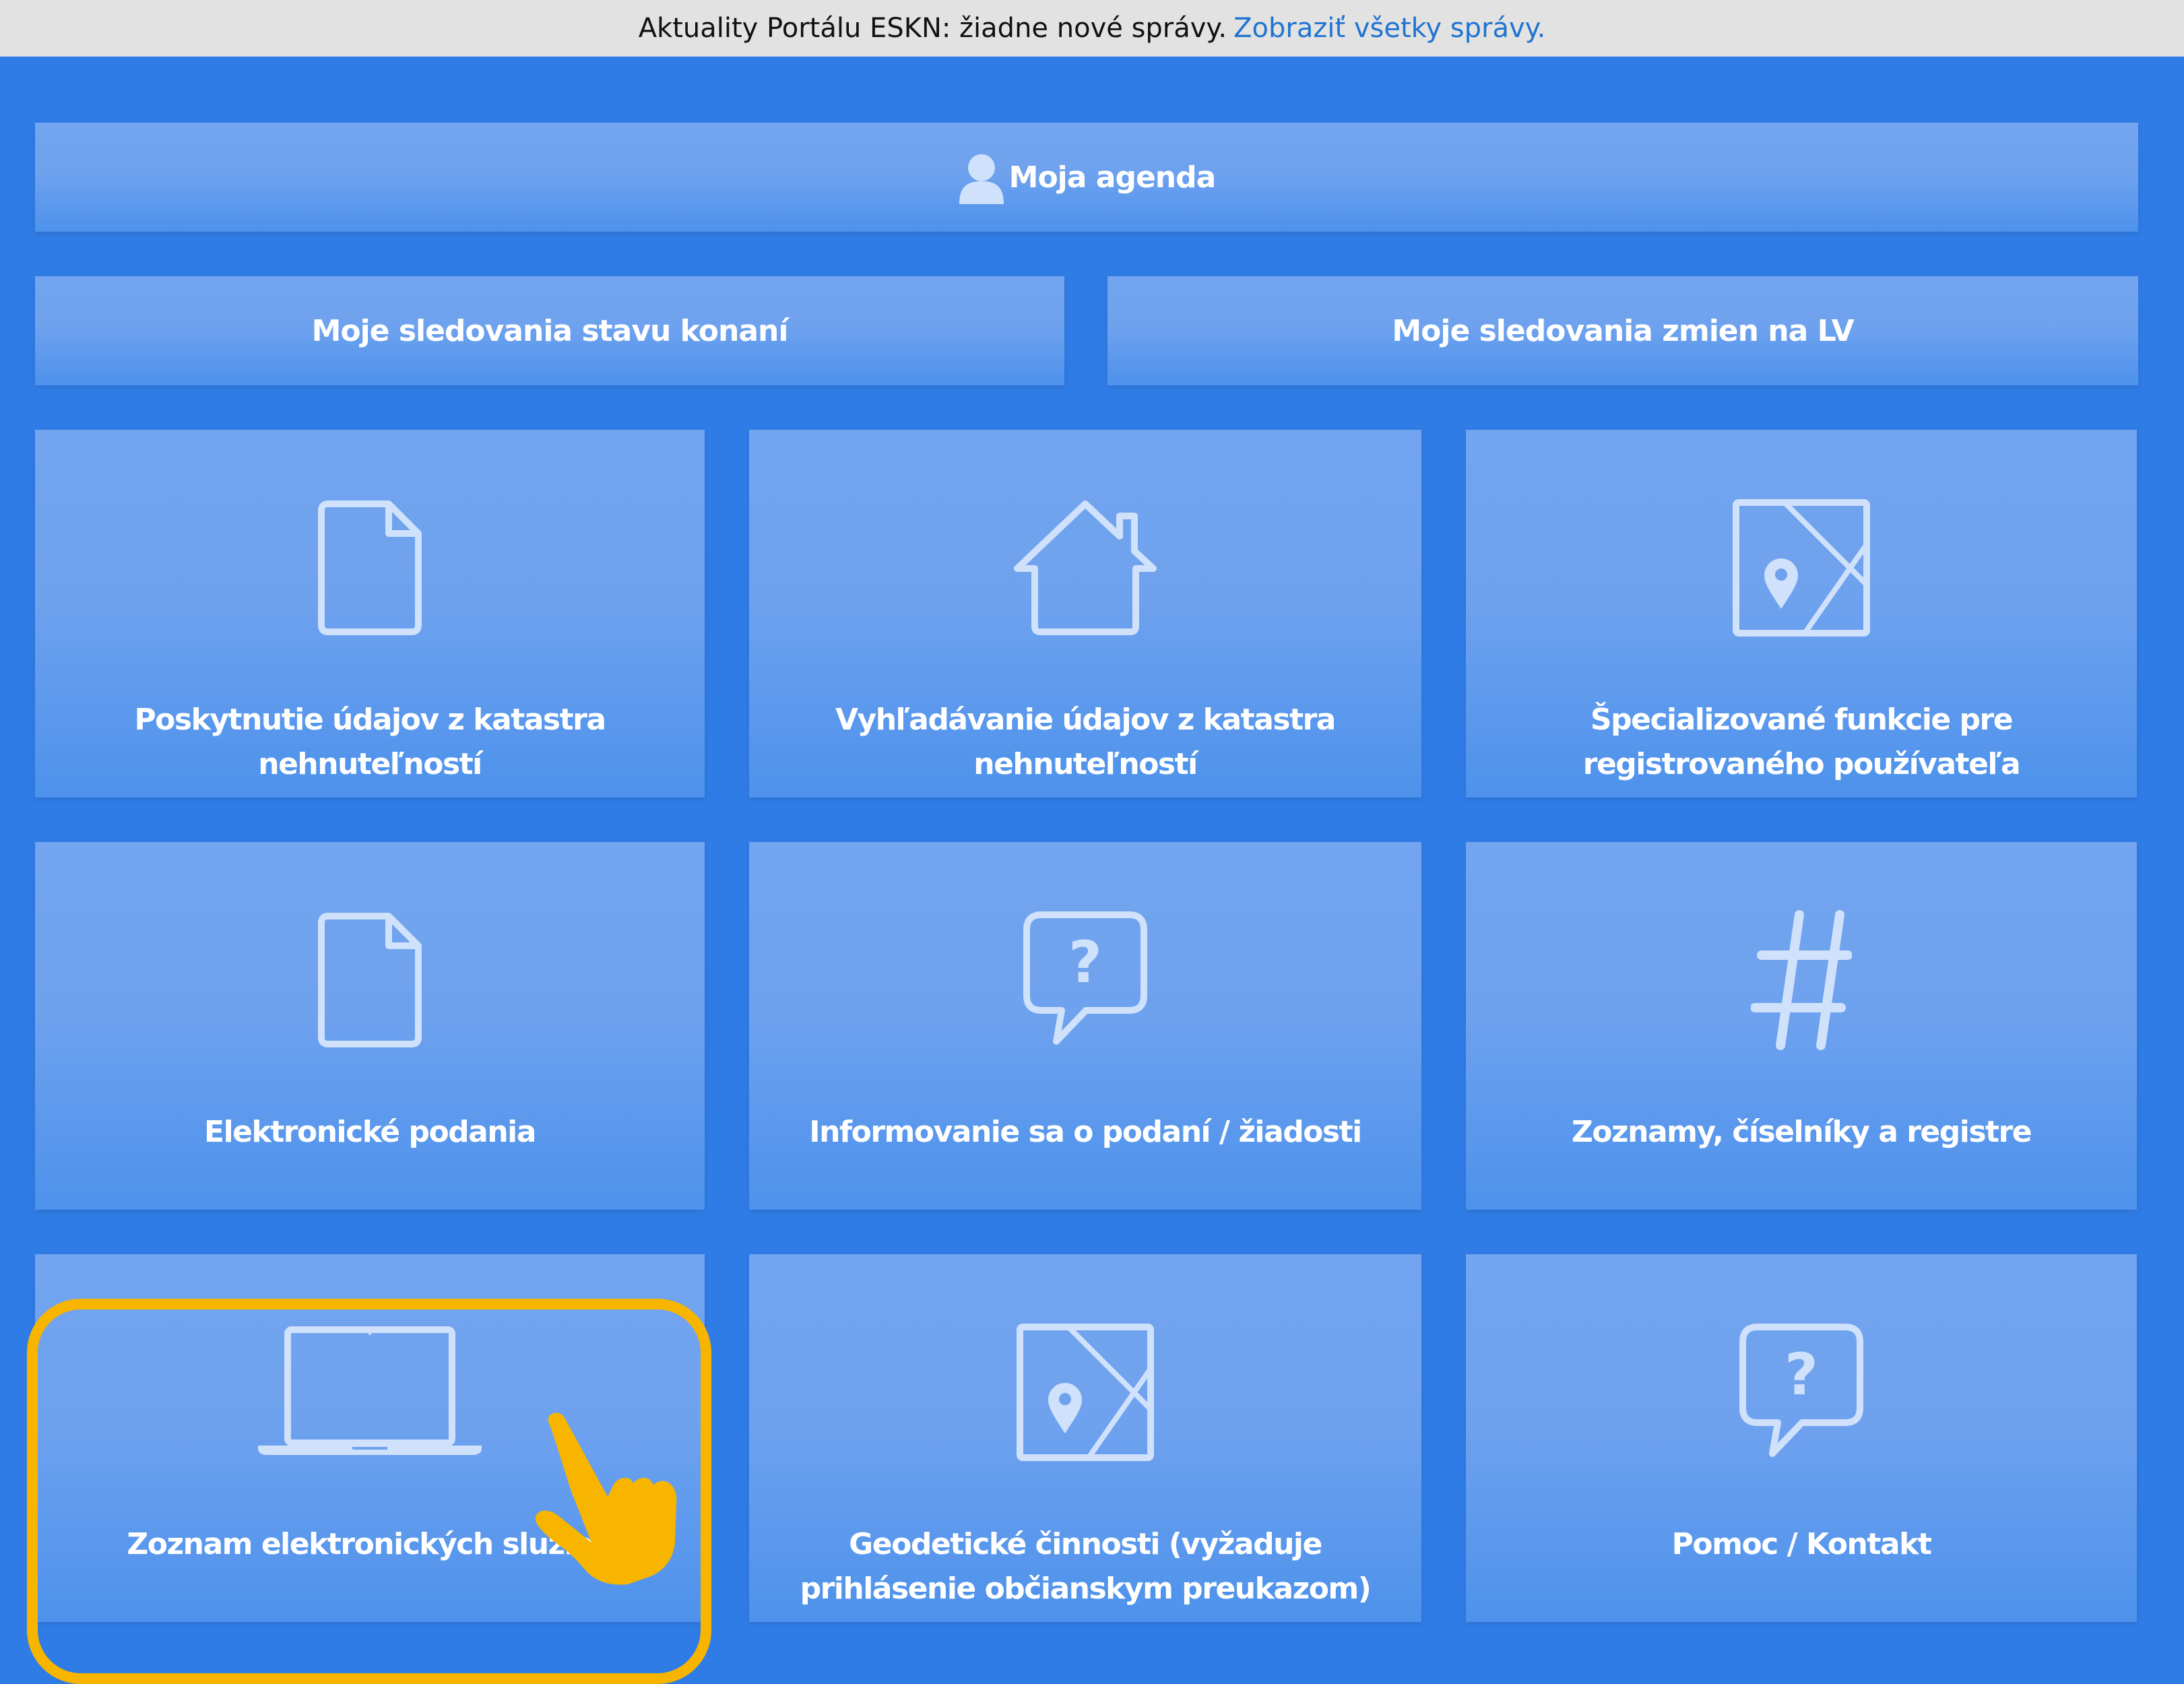 This screenshot has height=1684, width=2184. I want to click on my-agenda-label: Moja agenda, so click(1113, 177).